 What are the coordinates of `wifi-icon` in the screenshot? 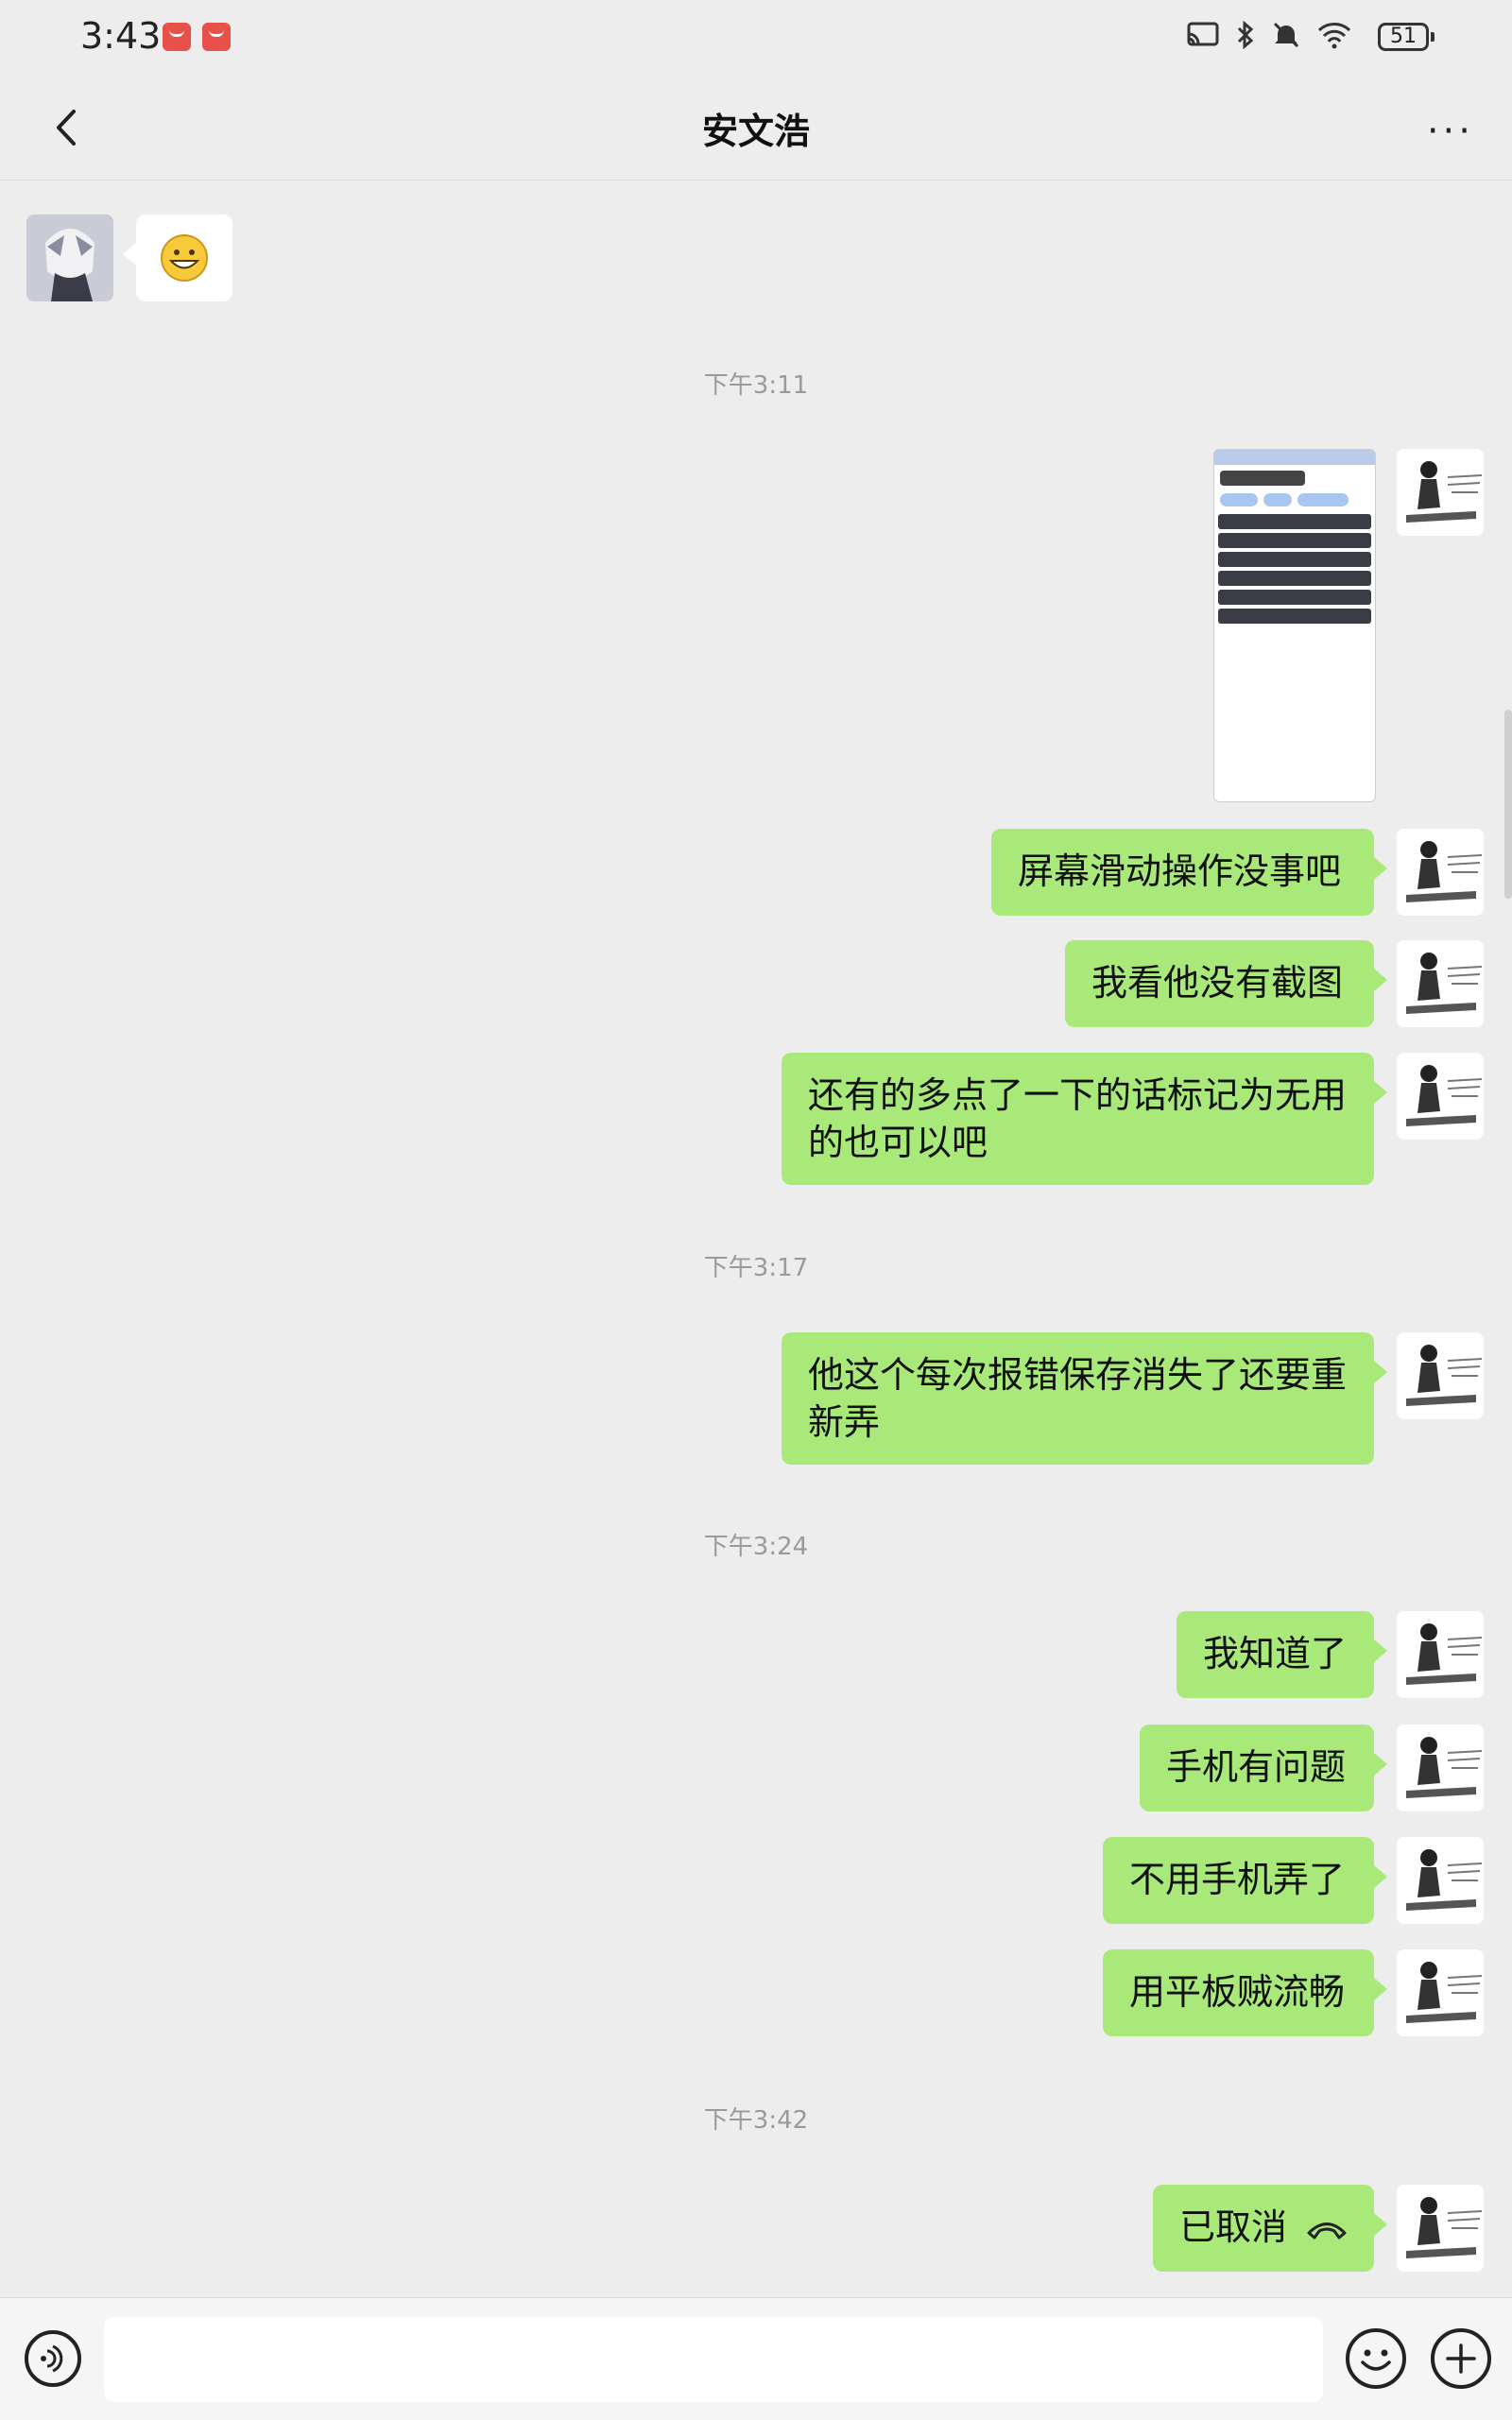 It's located at (1334, 36).